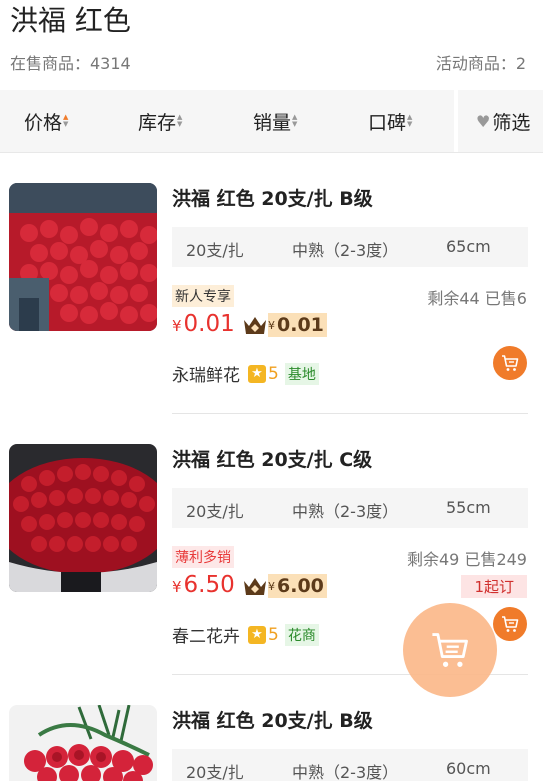  Describe the element at coordinates (203, 296) in the screenshot. I see `promo-tag: 新人专享` at that location.